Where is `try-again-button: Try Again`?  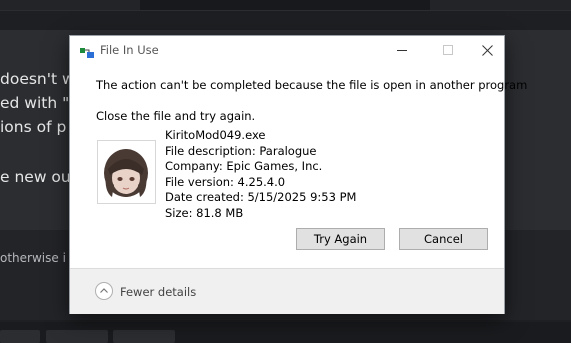 try-again-button: Try Again is located at coordinates (340, 239).